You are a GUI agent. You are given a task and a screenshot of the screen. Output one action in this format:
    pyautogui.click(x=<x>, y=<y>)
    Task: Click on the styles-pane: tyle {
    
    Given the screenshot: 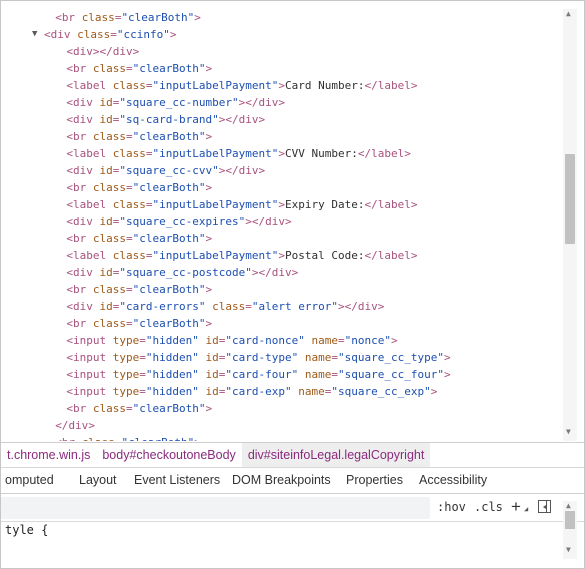 What is the action you would take?
    pyautogui.click(x=282, y=545)
    